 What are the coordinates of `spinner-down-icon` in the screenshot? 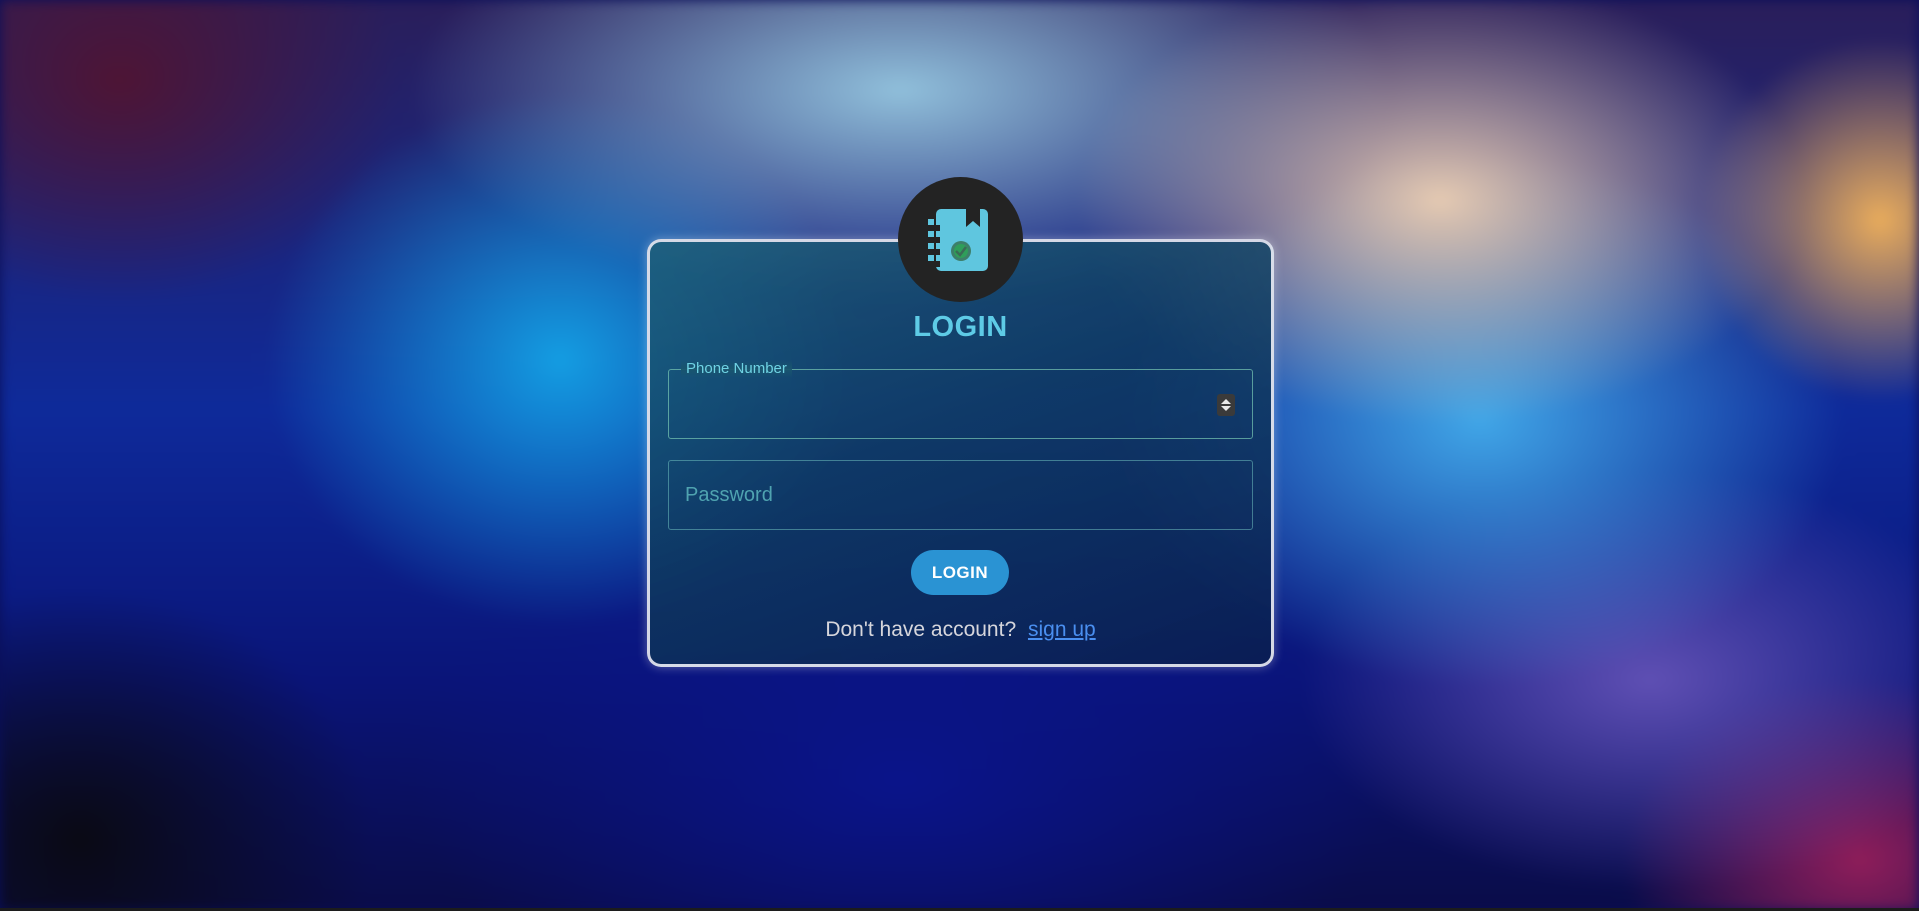 It's located at (1226, 408).